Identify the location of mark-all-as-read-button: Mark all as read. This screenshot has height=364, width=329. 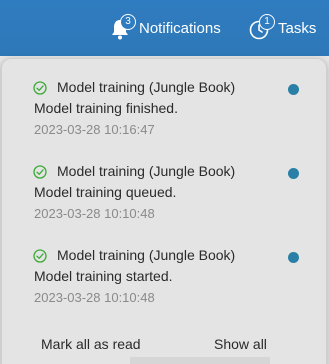
(91, 344).